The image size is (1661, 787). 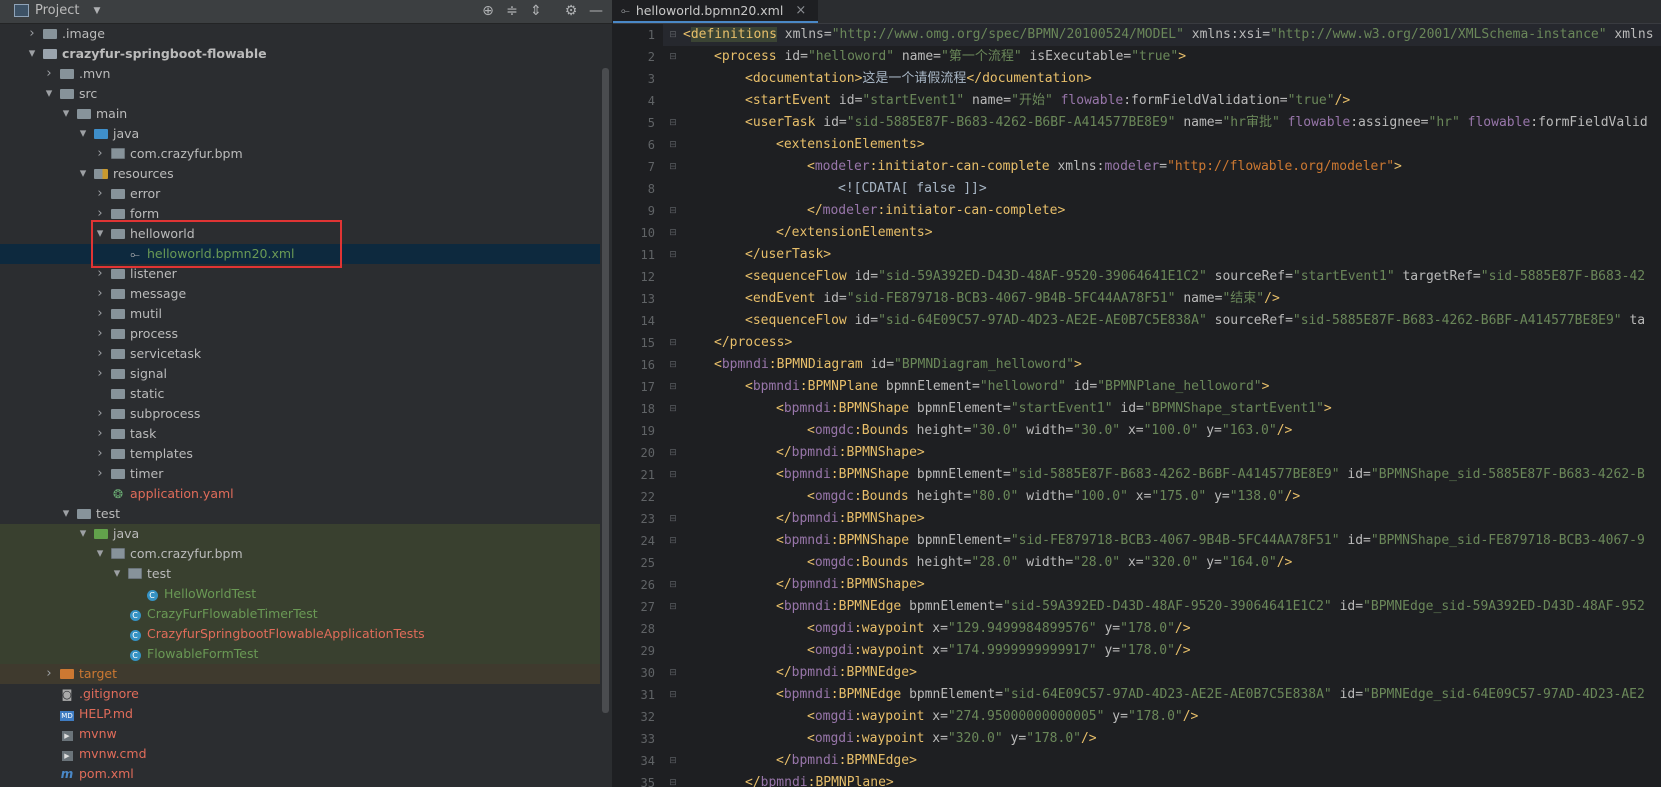 I want to click on folder-icon, so click(x=118, y=474).